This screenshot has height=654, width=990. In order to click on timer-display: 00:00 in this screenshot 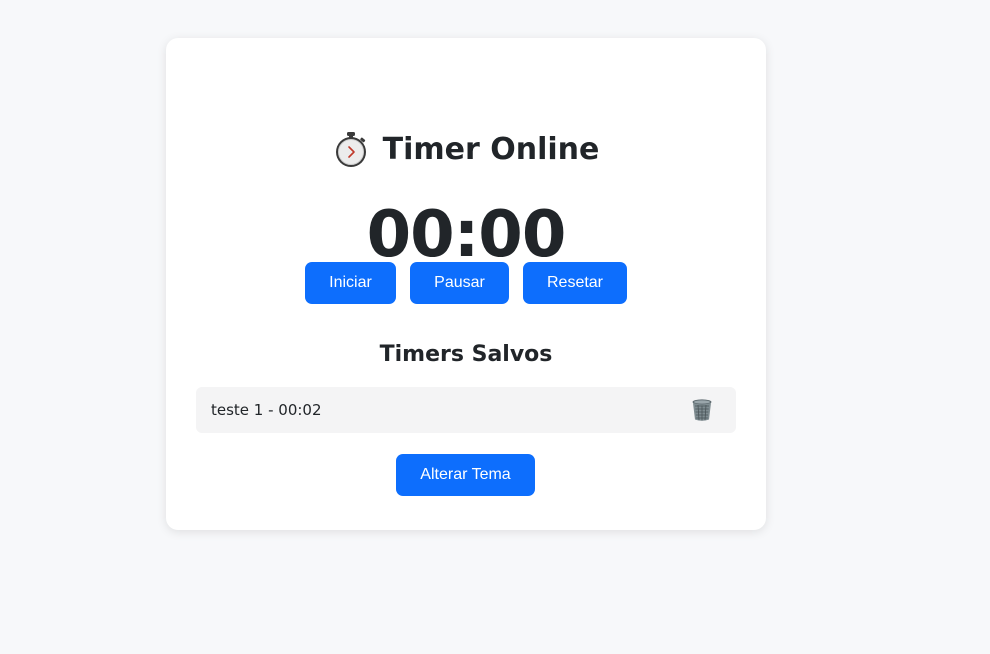, I will do `click(466, 235)`.